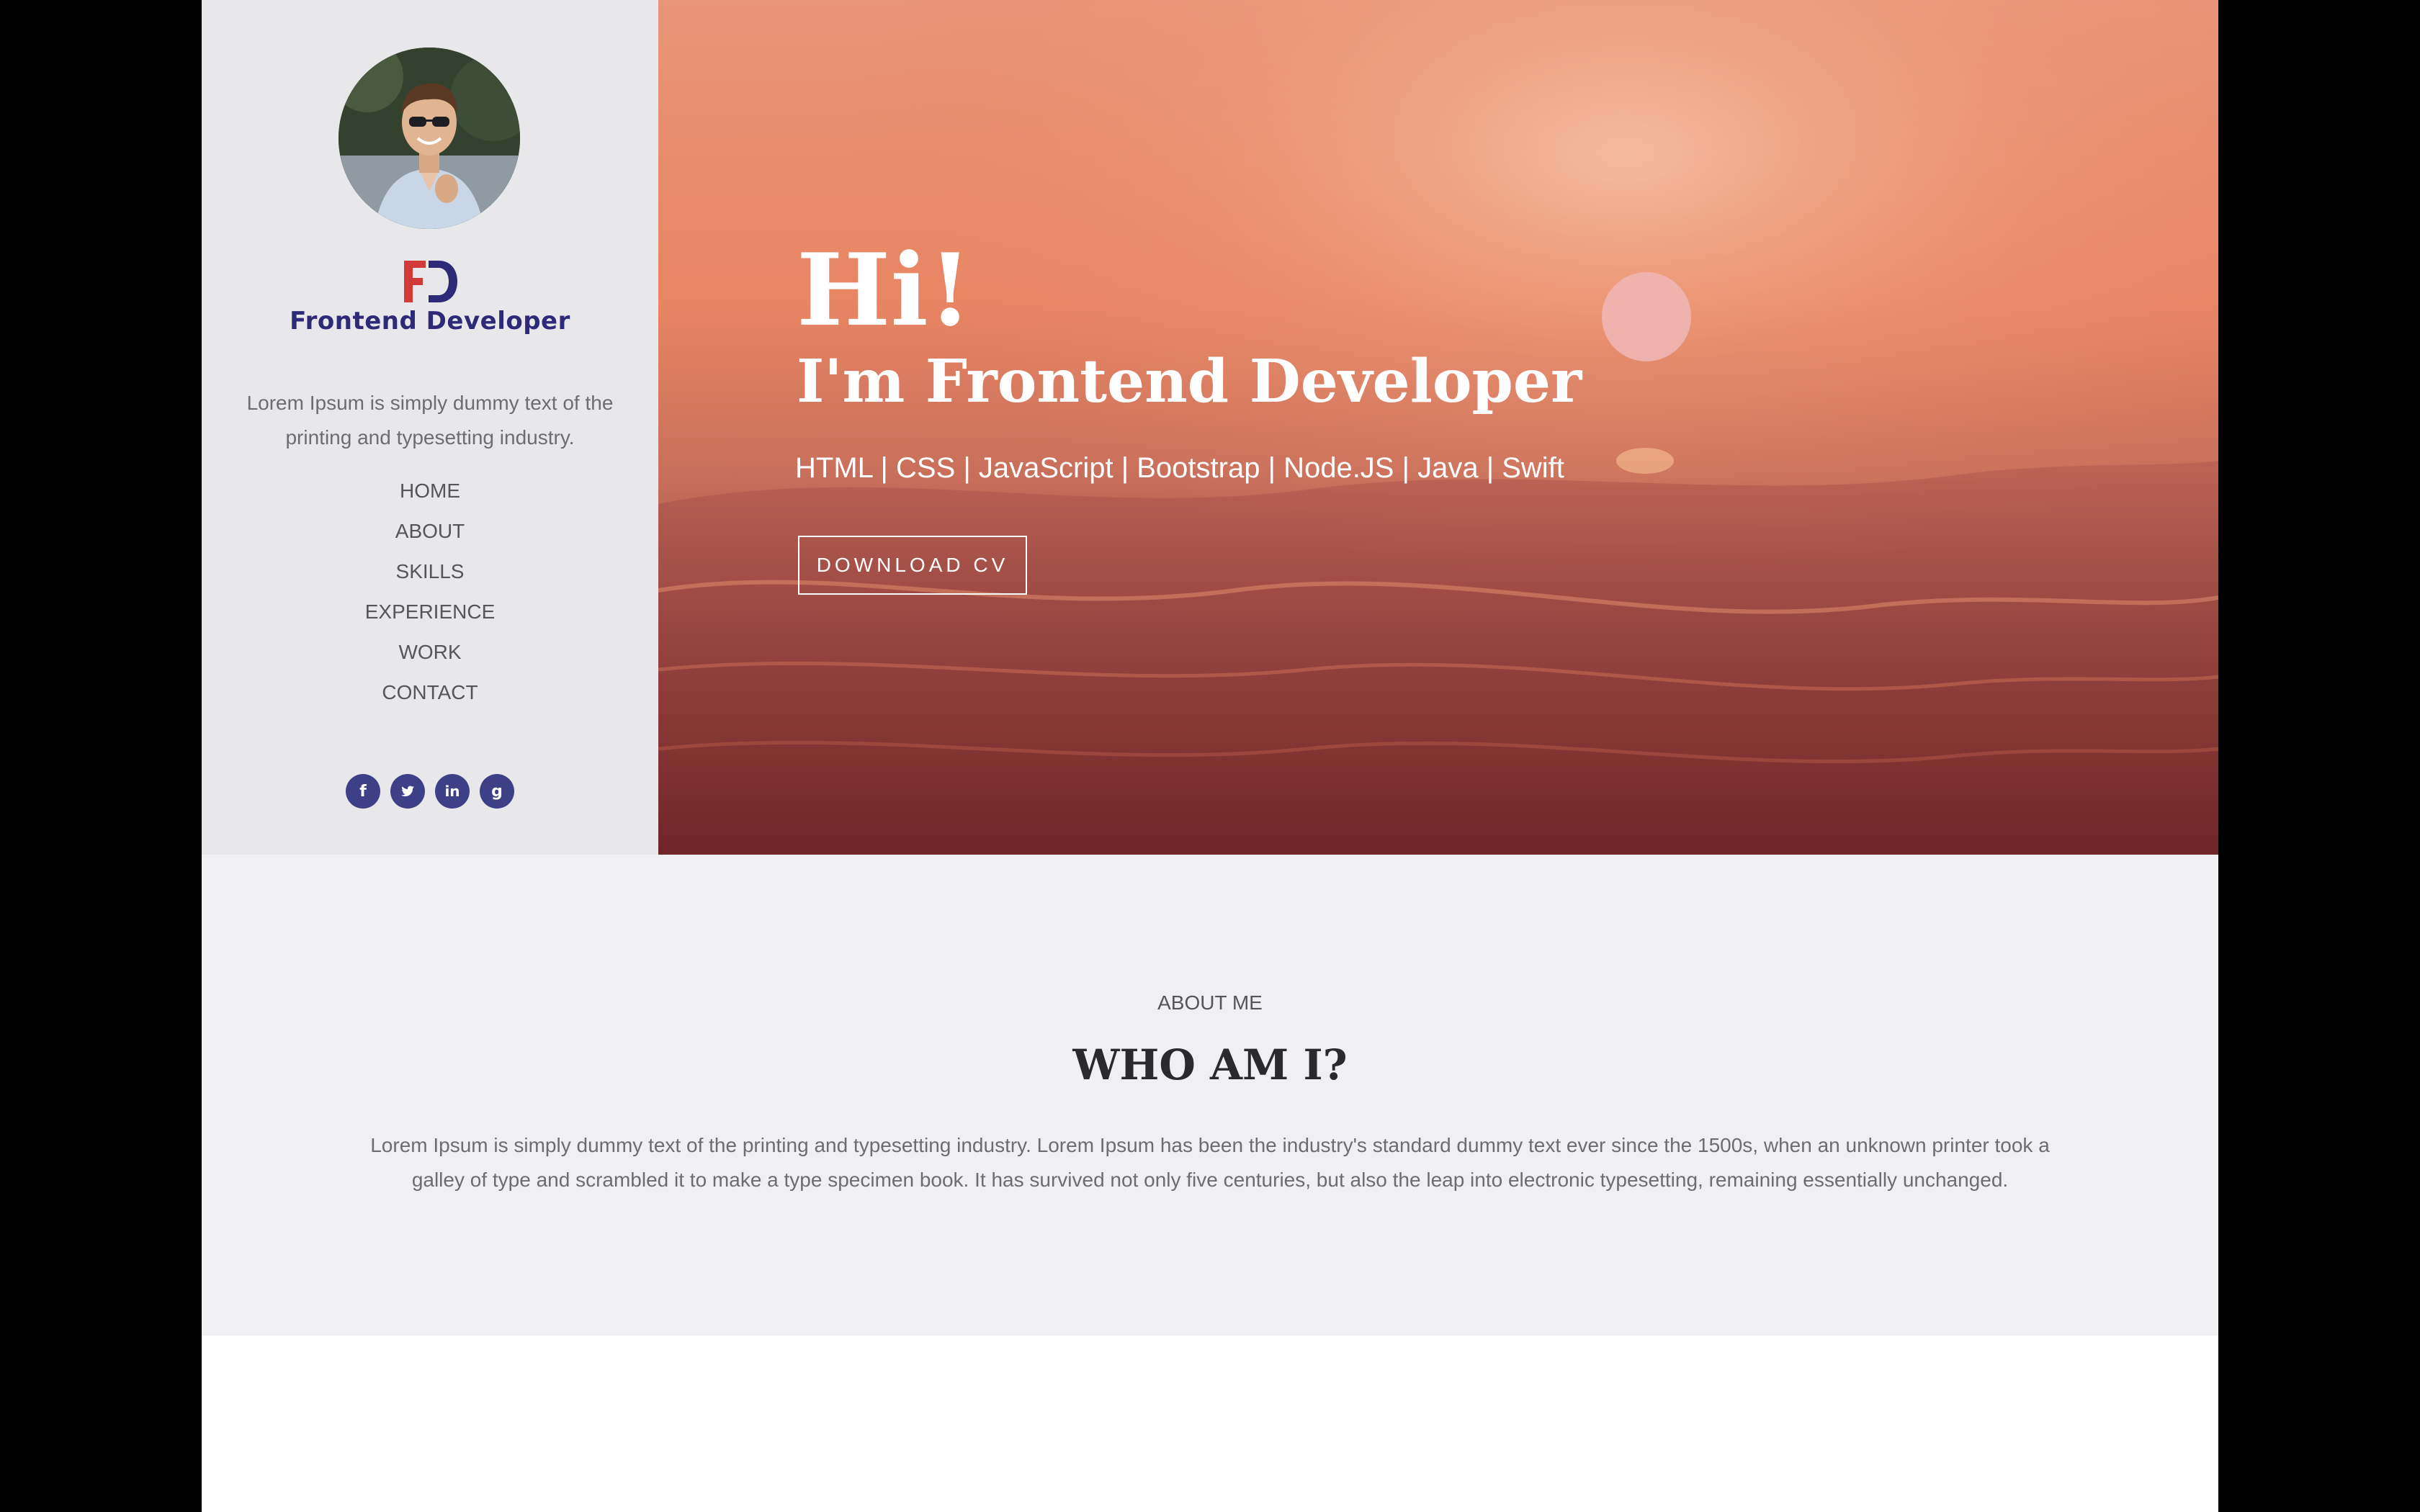  Describe the element at coordinates (430, 321) in the screenshot. I see `brand-name: Frontend Developer` at that location.